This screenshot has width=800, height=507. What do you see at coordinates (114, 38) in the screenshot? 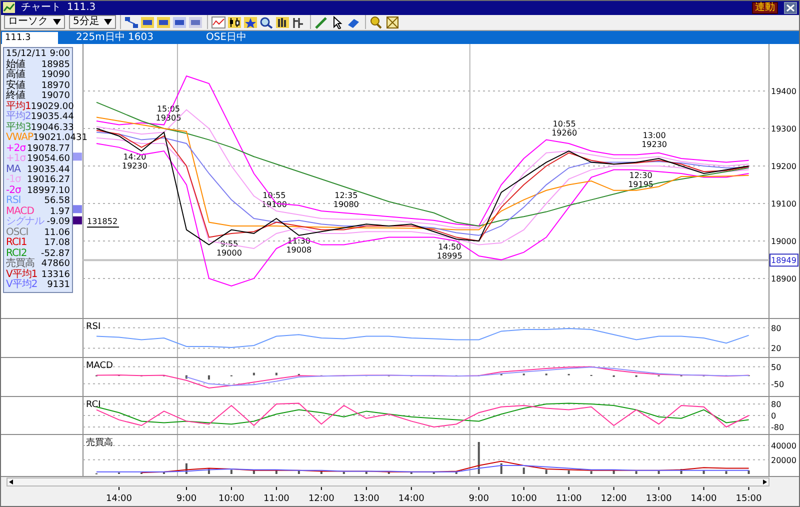
I see `instrument-label: 225m日中 1603` at bounding box center [114, 38].